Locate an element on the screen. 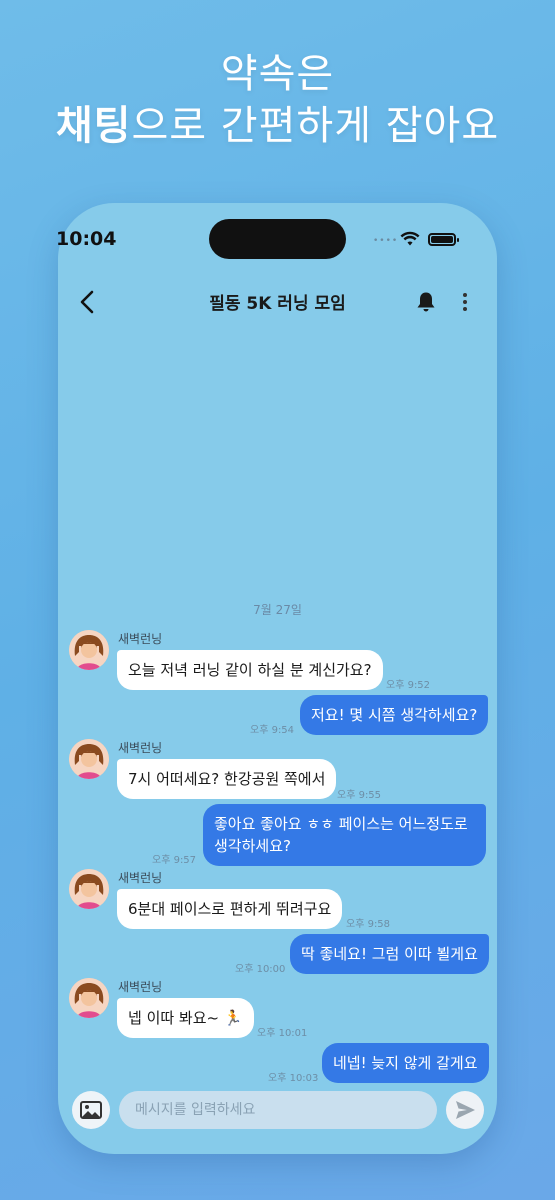 Image resolution: width=555 pixels, height=1200 pixels. image-icon is located at coordinates (91, 1110).